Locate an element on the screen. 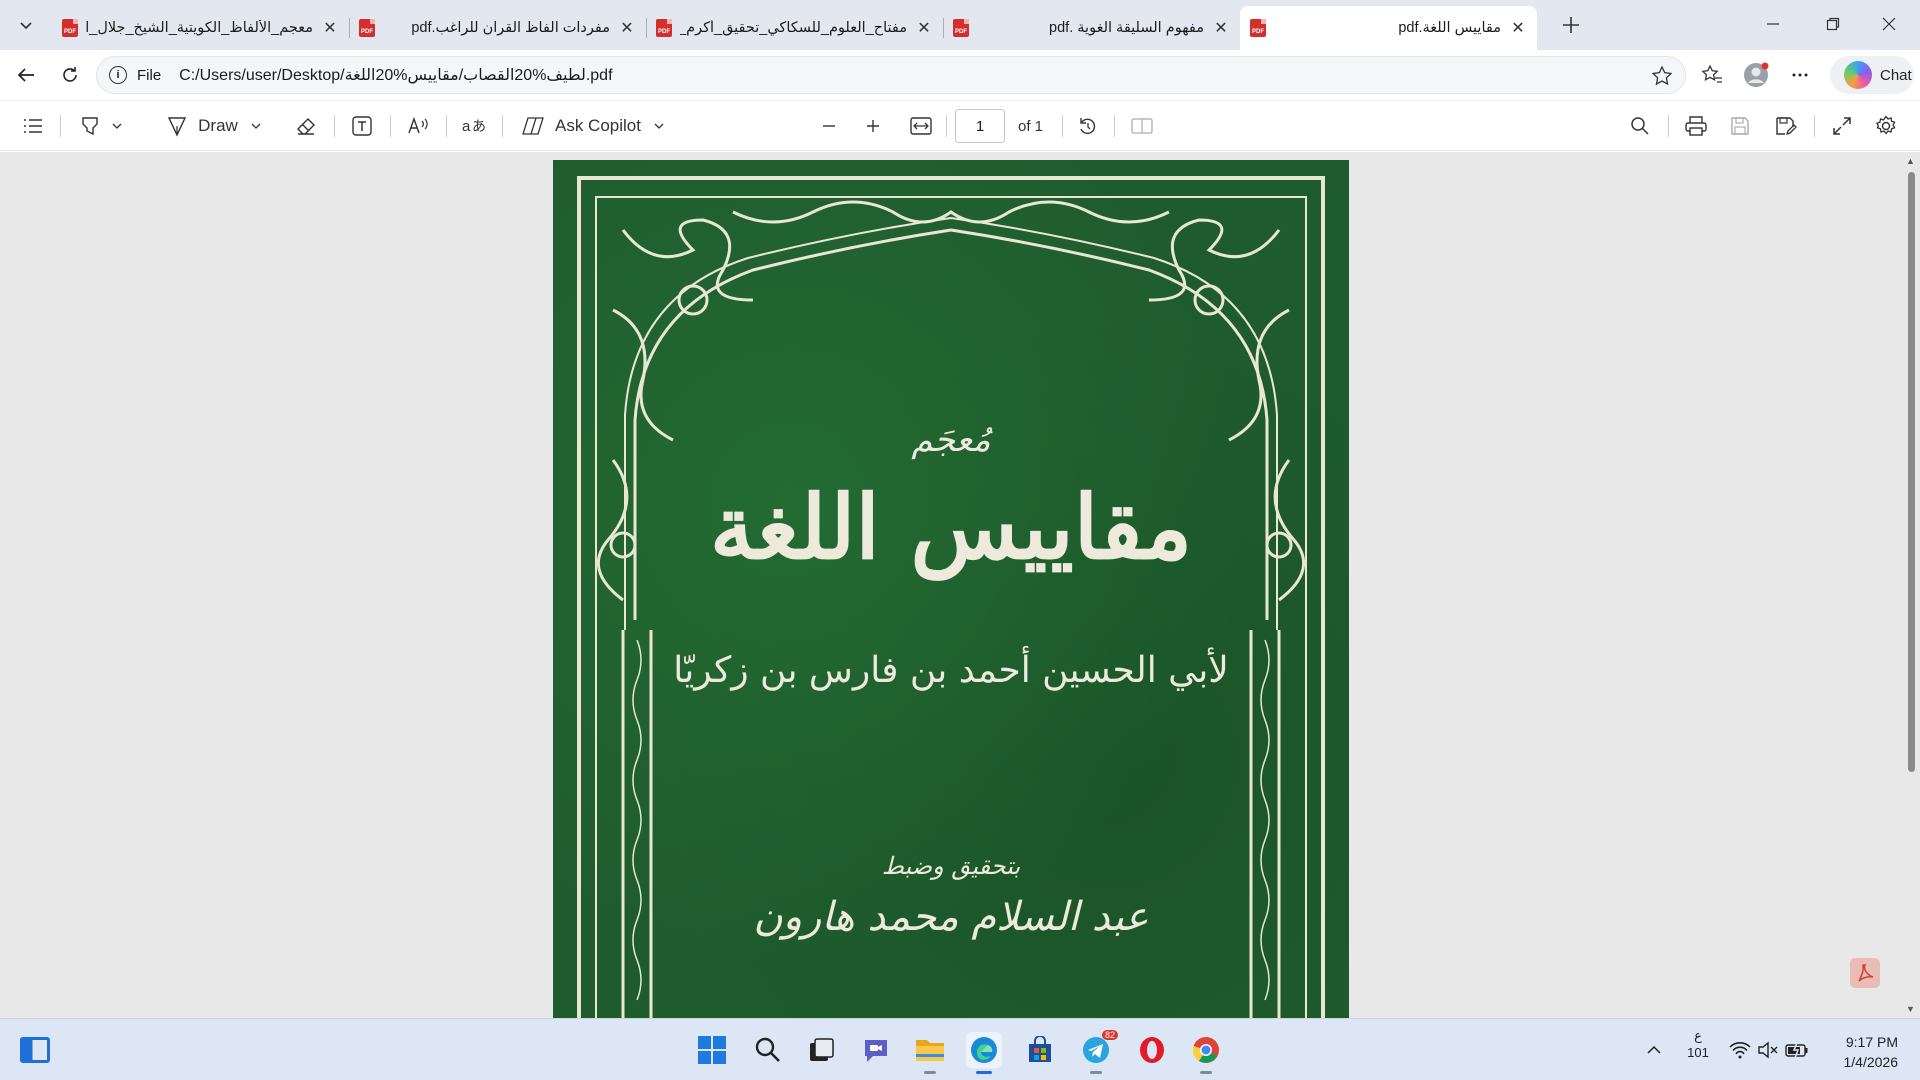 The width and height of the screenshot is (1920, 1080). language-script: ع is located at coordinates (1698, 1035).